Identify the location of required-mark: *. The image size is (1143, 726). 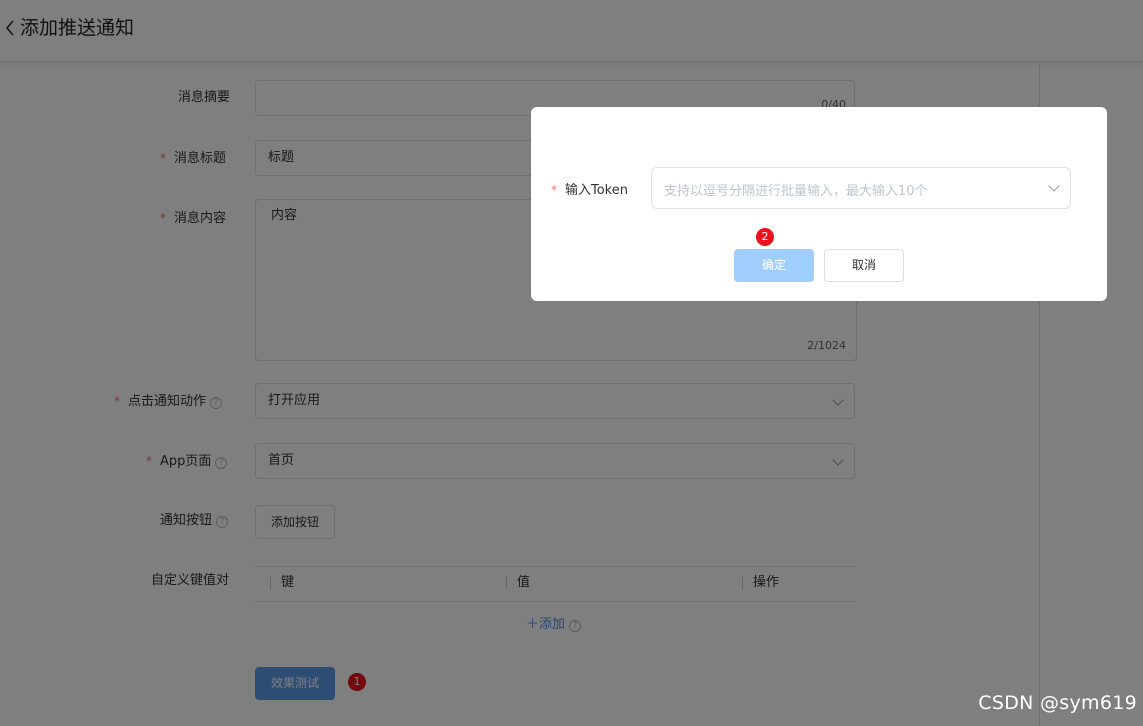
(554, 190).